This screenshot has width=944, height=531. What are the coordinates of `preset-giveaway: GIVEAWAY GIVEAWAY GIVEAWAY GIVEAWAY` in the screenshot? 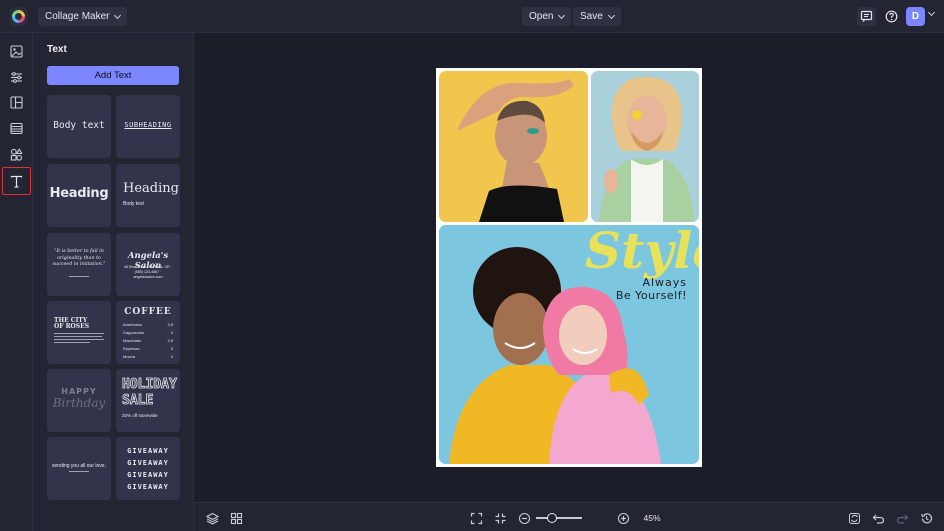 It's located at (148, 468).